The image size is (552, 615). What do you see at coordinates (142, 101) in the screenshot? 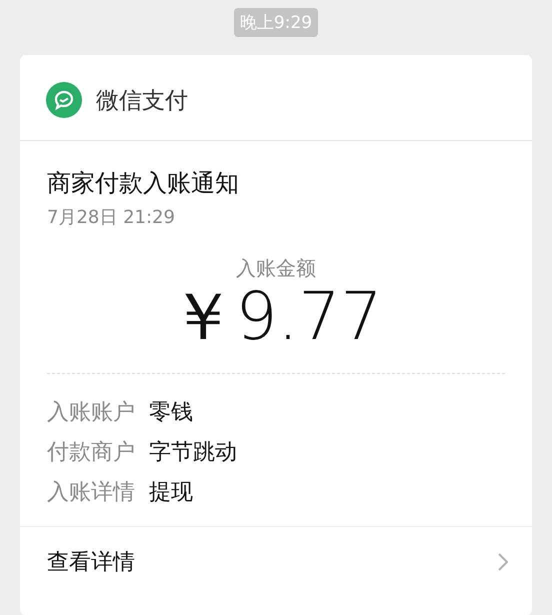
I see `app-name: 微信支付` at bounding box center [142, 101].